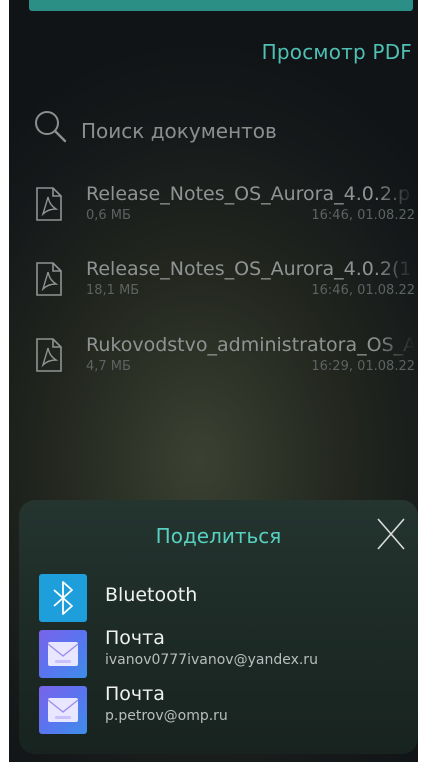 This screenshot has height=762, width=422. Describe the element at coordinates (179, 131) in the screenshot. I see `search-input: Поиск документов` at that location.